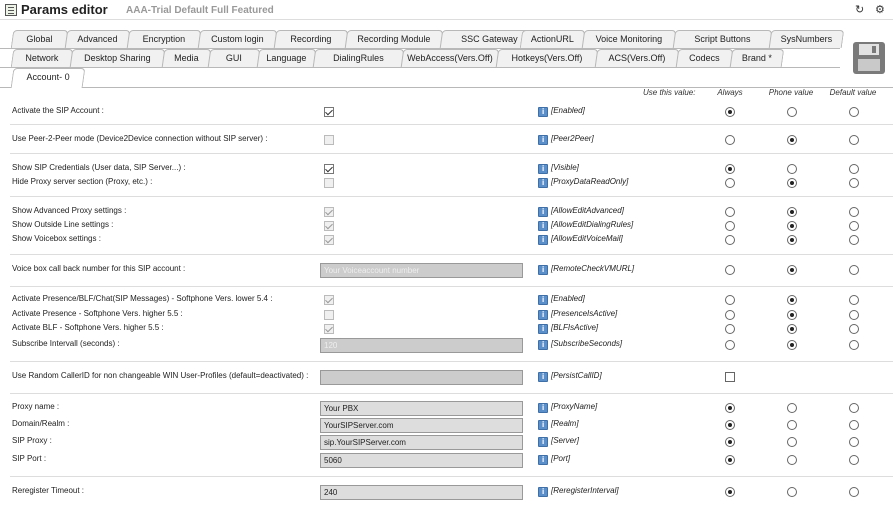  I want to click on tab-custom-login: Custom login, so click(237, 39).